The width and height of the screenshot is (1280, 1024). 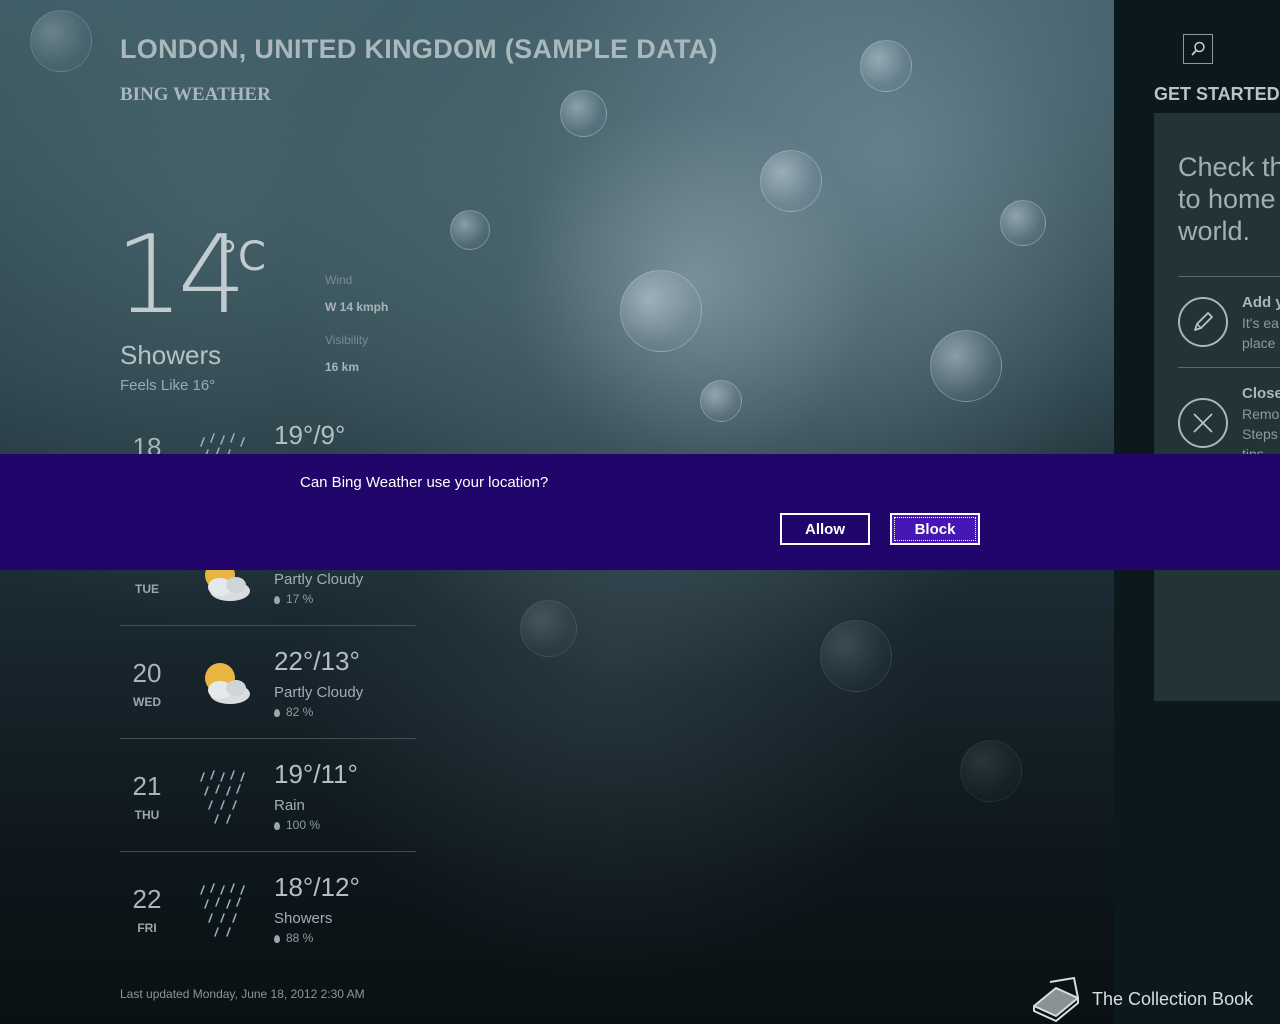 I want to click on search-button, so click(x=1198, y=49).